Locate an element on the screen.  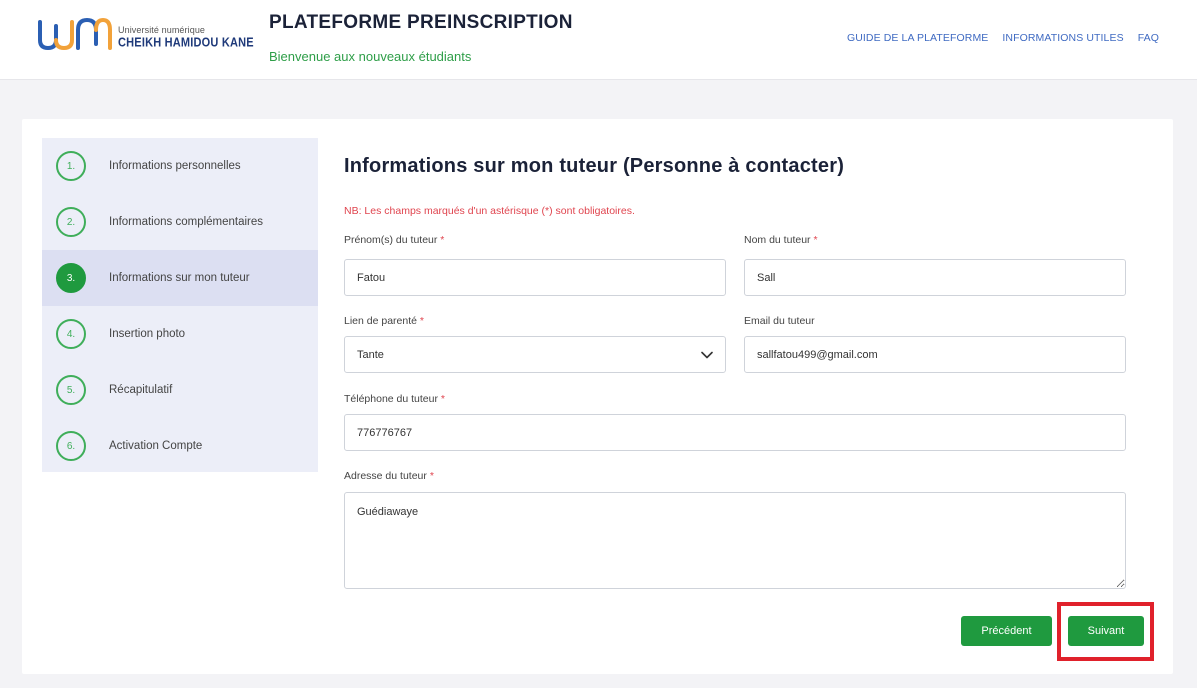
logo-text-line2: CHEIKH HAMIDOU KANE is located at coordinates (186, 43).